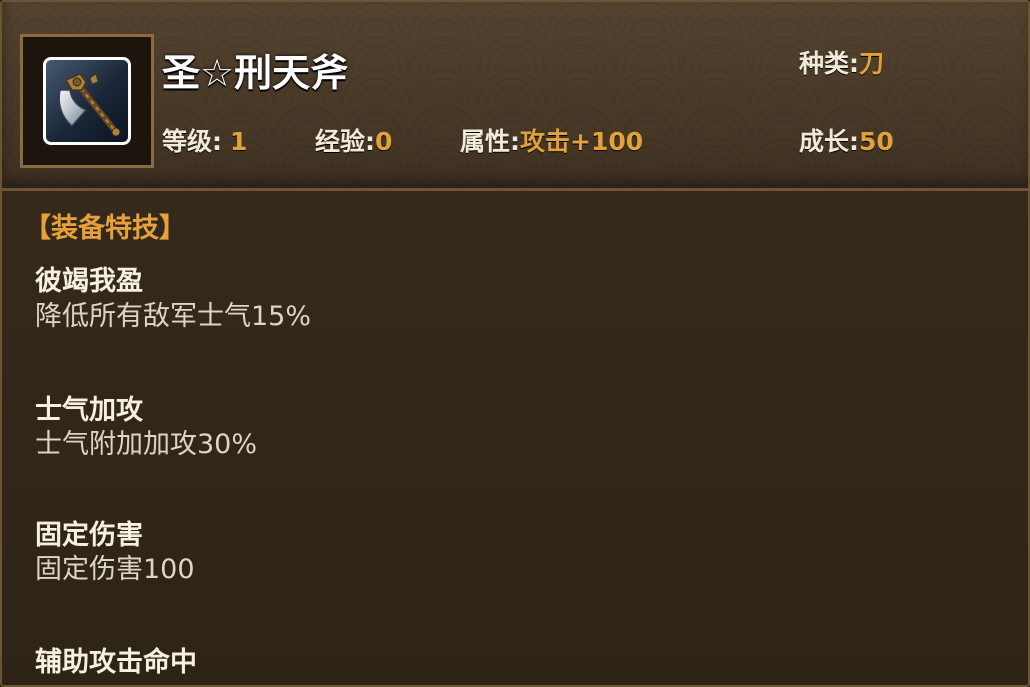 The image size is (1030, 687). What do you see at coordinates (384, 141) in the screenshot?
I see `stat-exp-value: 0` at bounding box center [384, 141].